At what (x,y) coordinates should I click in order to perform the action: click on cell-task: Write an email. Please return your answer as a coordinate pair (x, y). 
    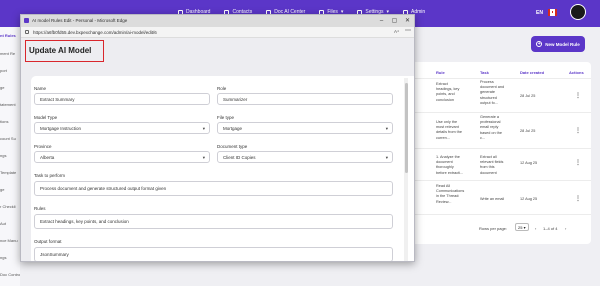
    Looking at the image, I should click on (492, 199).